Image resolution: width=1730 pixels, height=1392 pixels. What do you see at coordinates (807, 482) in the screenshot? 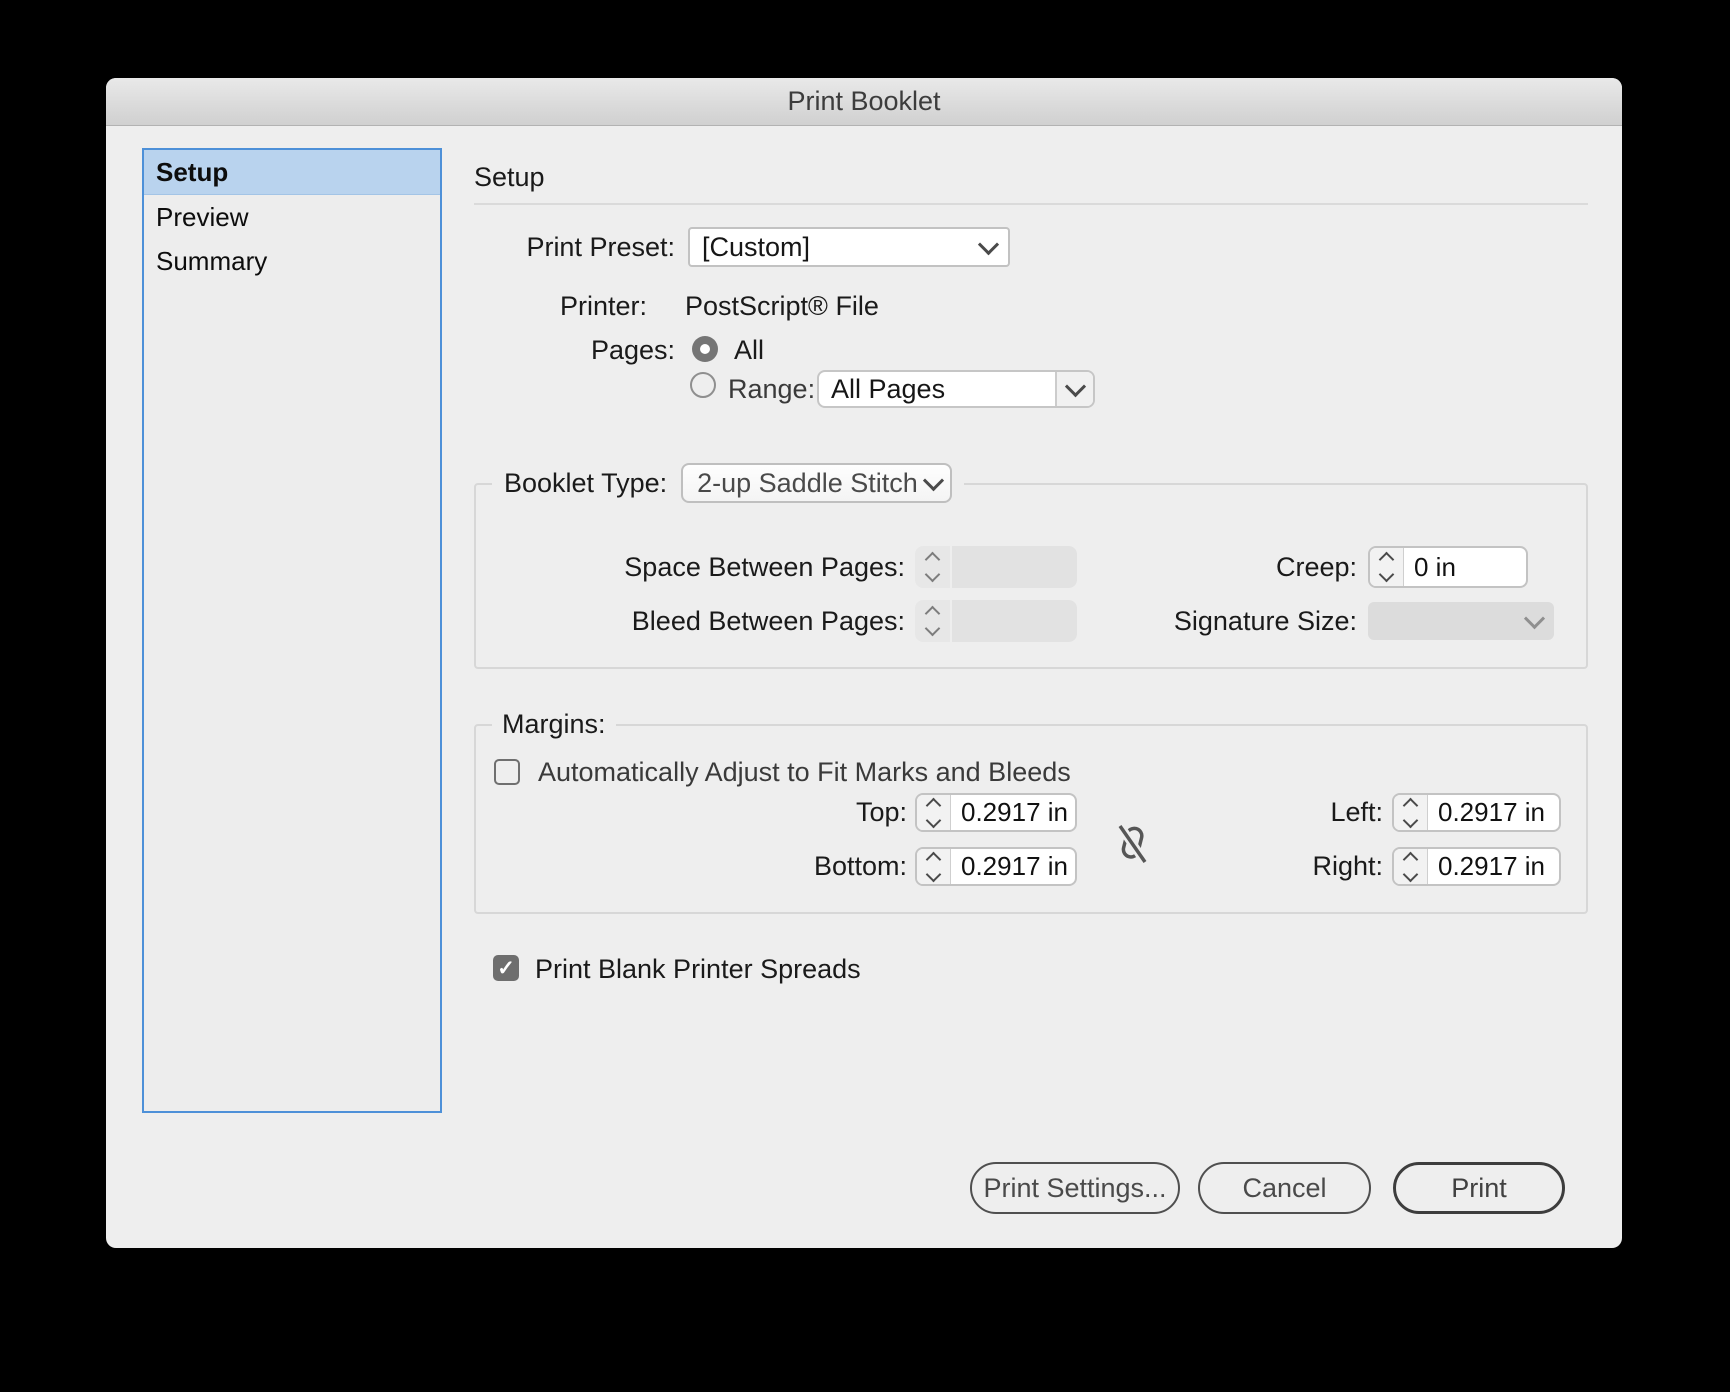
I see `booklet-type-value: 2-up Saddle Stitch` at bounding box center [807, 482].